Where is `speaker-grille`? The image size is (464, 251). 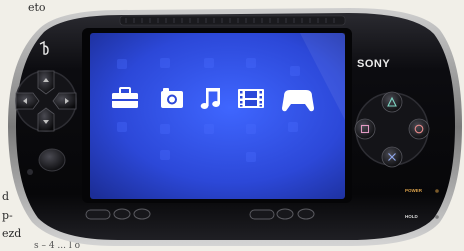 speaker-grille is located at coordinates (232, 20).